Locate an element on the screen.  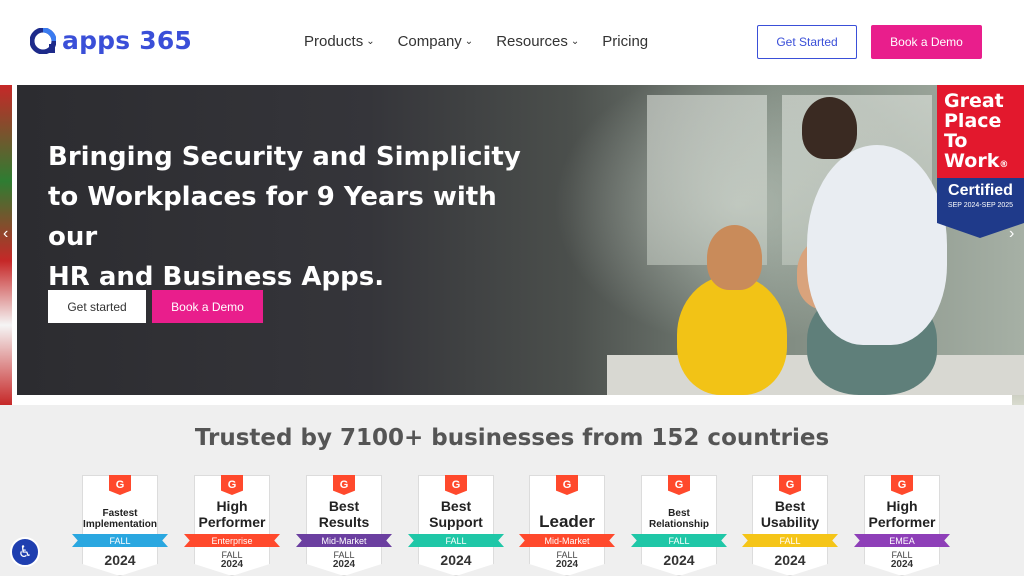
hero-title-line: to Workplaces for 9 Years with our is located at coordinates (272, 217).